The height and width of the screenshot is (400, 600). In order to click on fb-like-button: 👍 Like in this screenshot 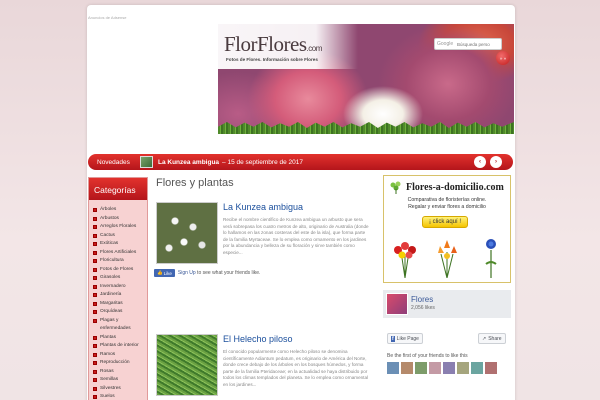, I will do `click(164, 273)`.